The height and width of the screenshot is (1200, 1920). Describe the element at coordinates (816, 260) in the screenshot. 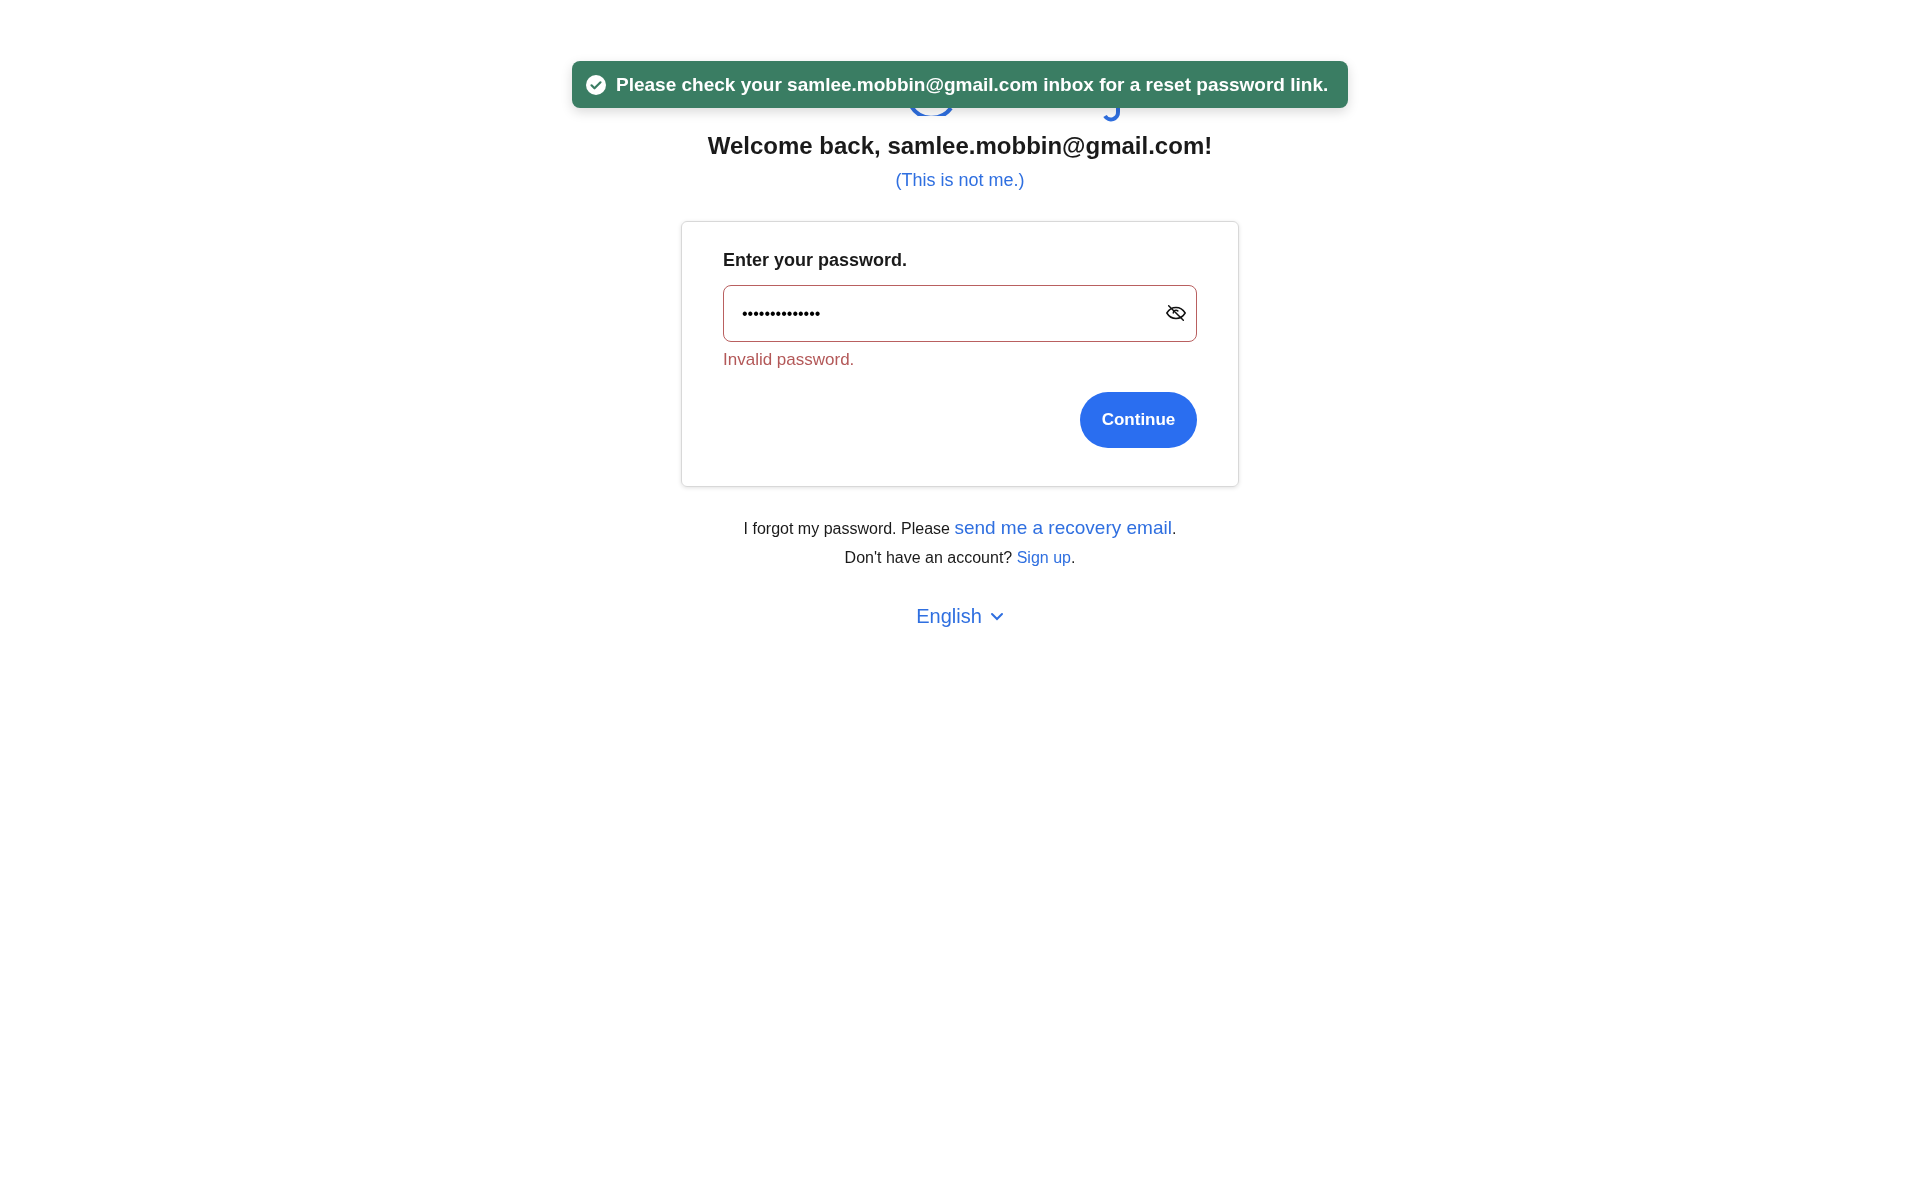

I see `password-label: Enter your password.` at that location.